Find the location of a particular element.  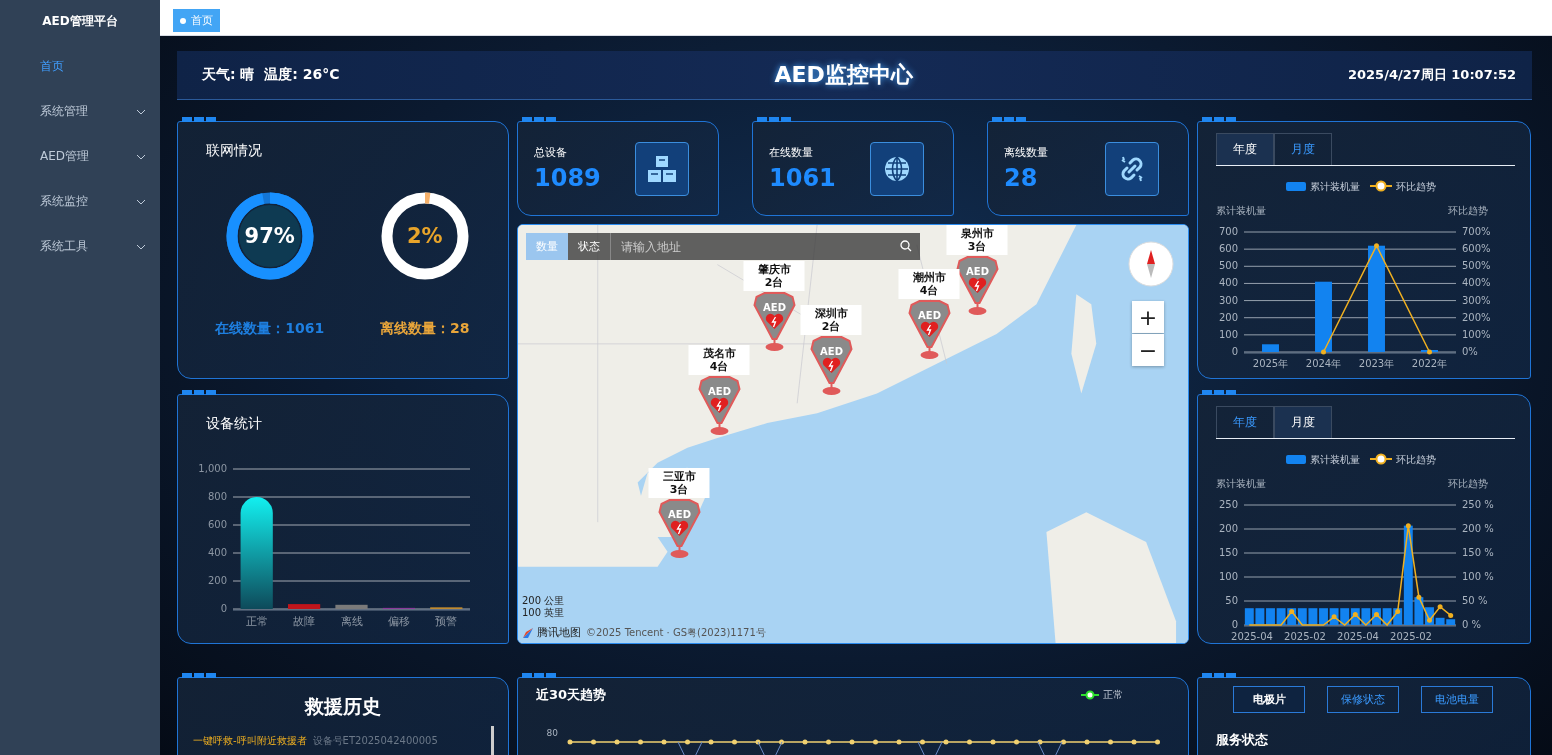

axis-tick-label: 400% is located at coordinates (1476, 283).